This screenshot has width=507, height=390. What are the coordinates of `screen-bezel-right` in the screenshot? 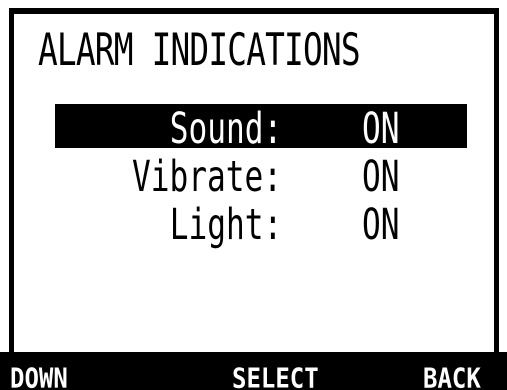 It's located at (496, 180).